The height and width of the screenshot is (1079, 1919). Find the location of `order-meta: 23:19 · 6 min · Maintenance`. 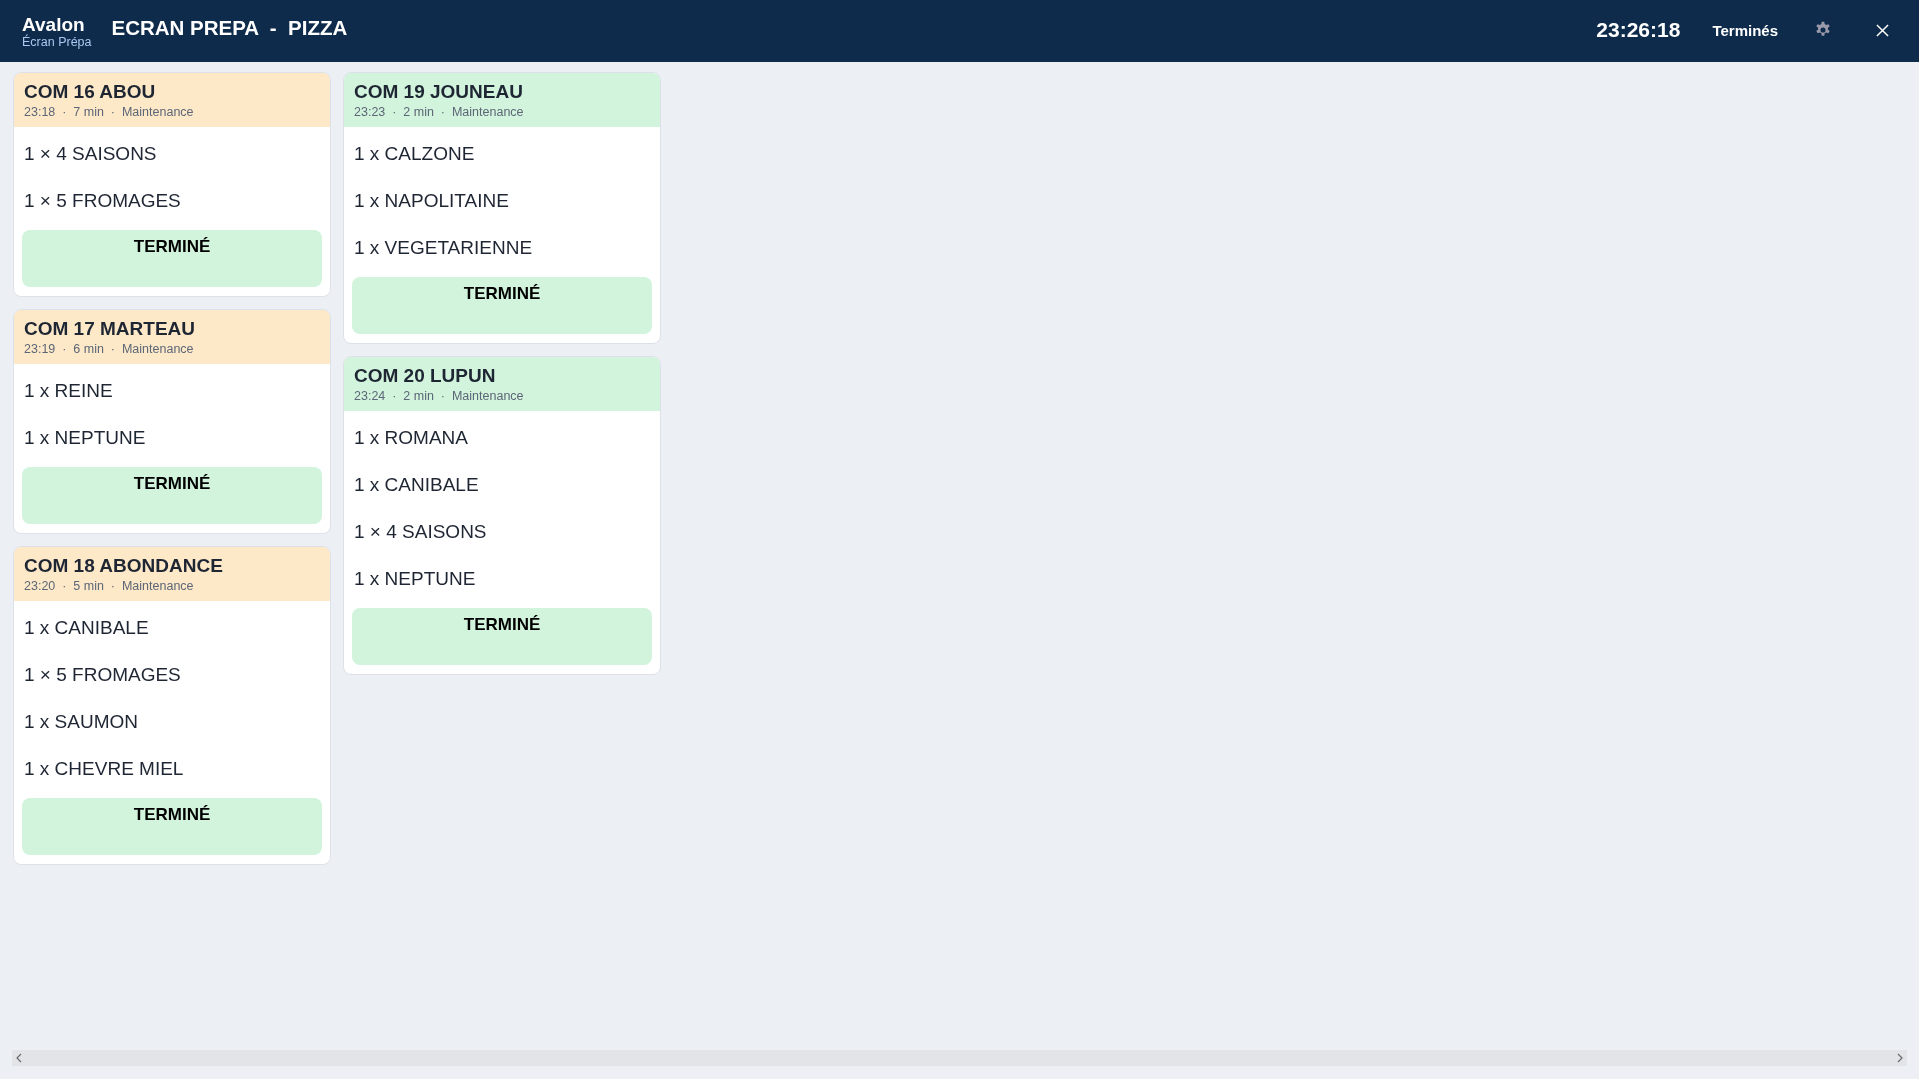

order-meta: 23:19 · 6 min · Maintenance is located at coordinates (109, 349).